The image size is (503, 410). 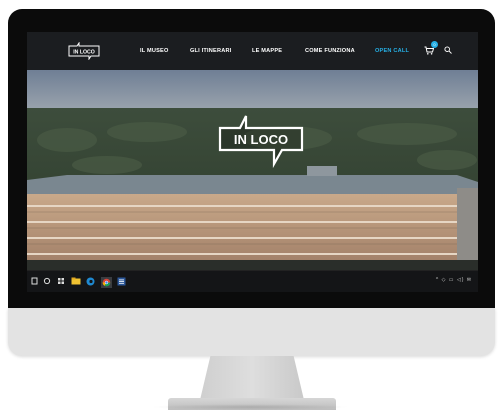 I want to click on word-icon, so click(x=121, y=283).